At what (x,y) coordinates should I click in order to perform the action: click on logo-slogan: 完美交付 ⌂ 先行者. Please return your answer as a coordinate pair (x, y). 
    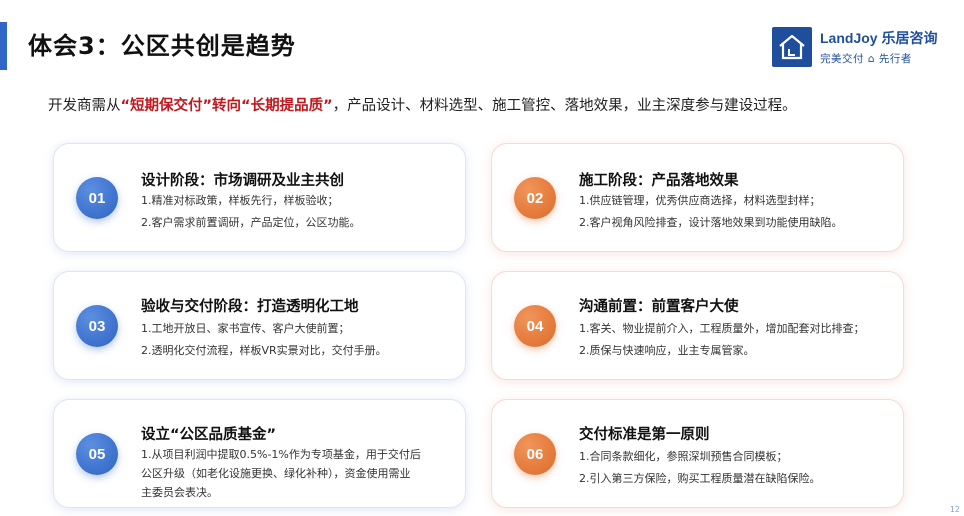
    Looking at the image, I should click on (866, 59).